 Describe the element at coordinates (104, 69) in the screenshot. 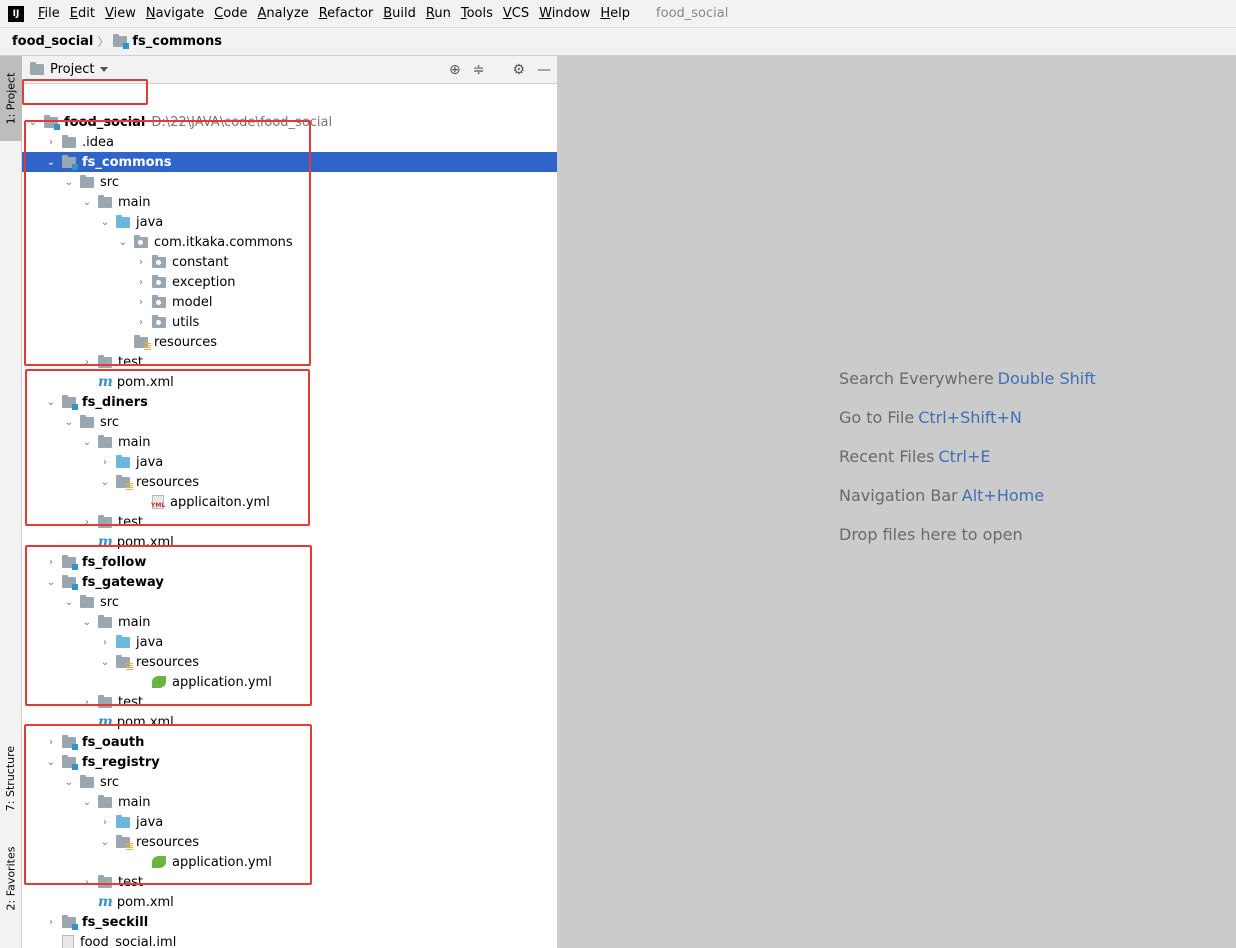

I see `chevron-down-icon` at that location.